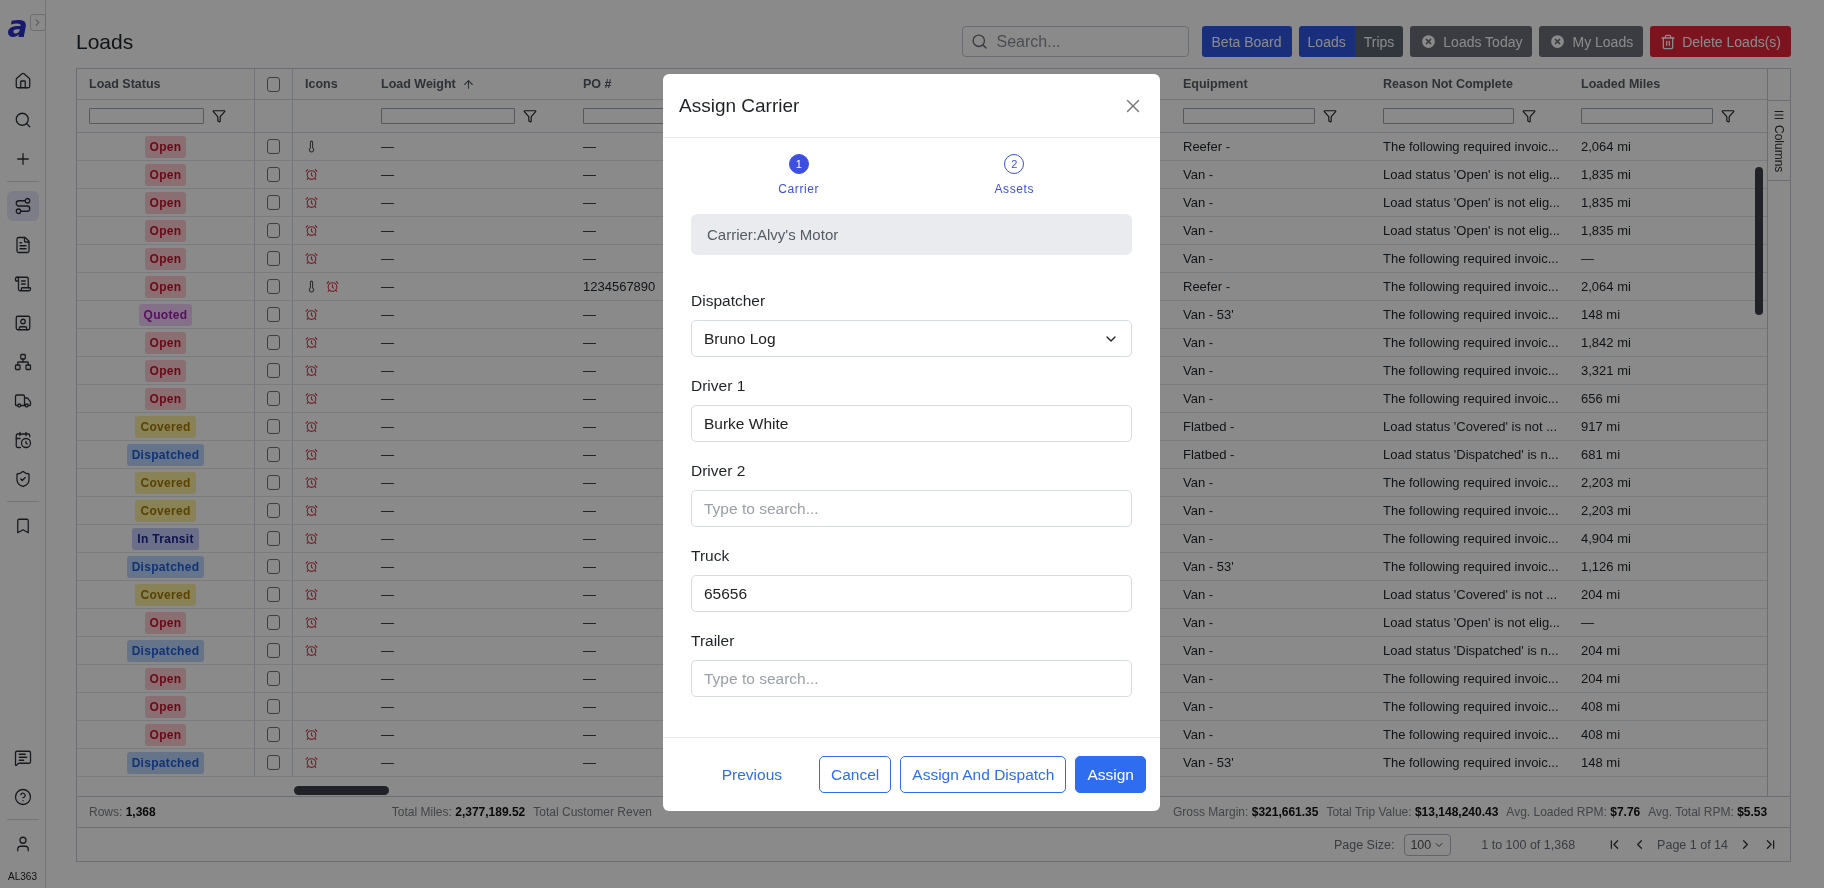 The width and height of the screenshot is (1824, 888). I want to click on dialog-button: Assign And Dispatch, so click(983, 774).